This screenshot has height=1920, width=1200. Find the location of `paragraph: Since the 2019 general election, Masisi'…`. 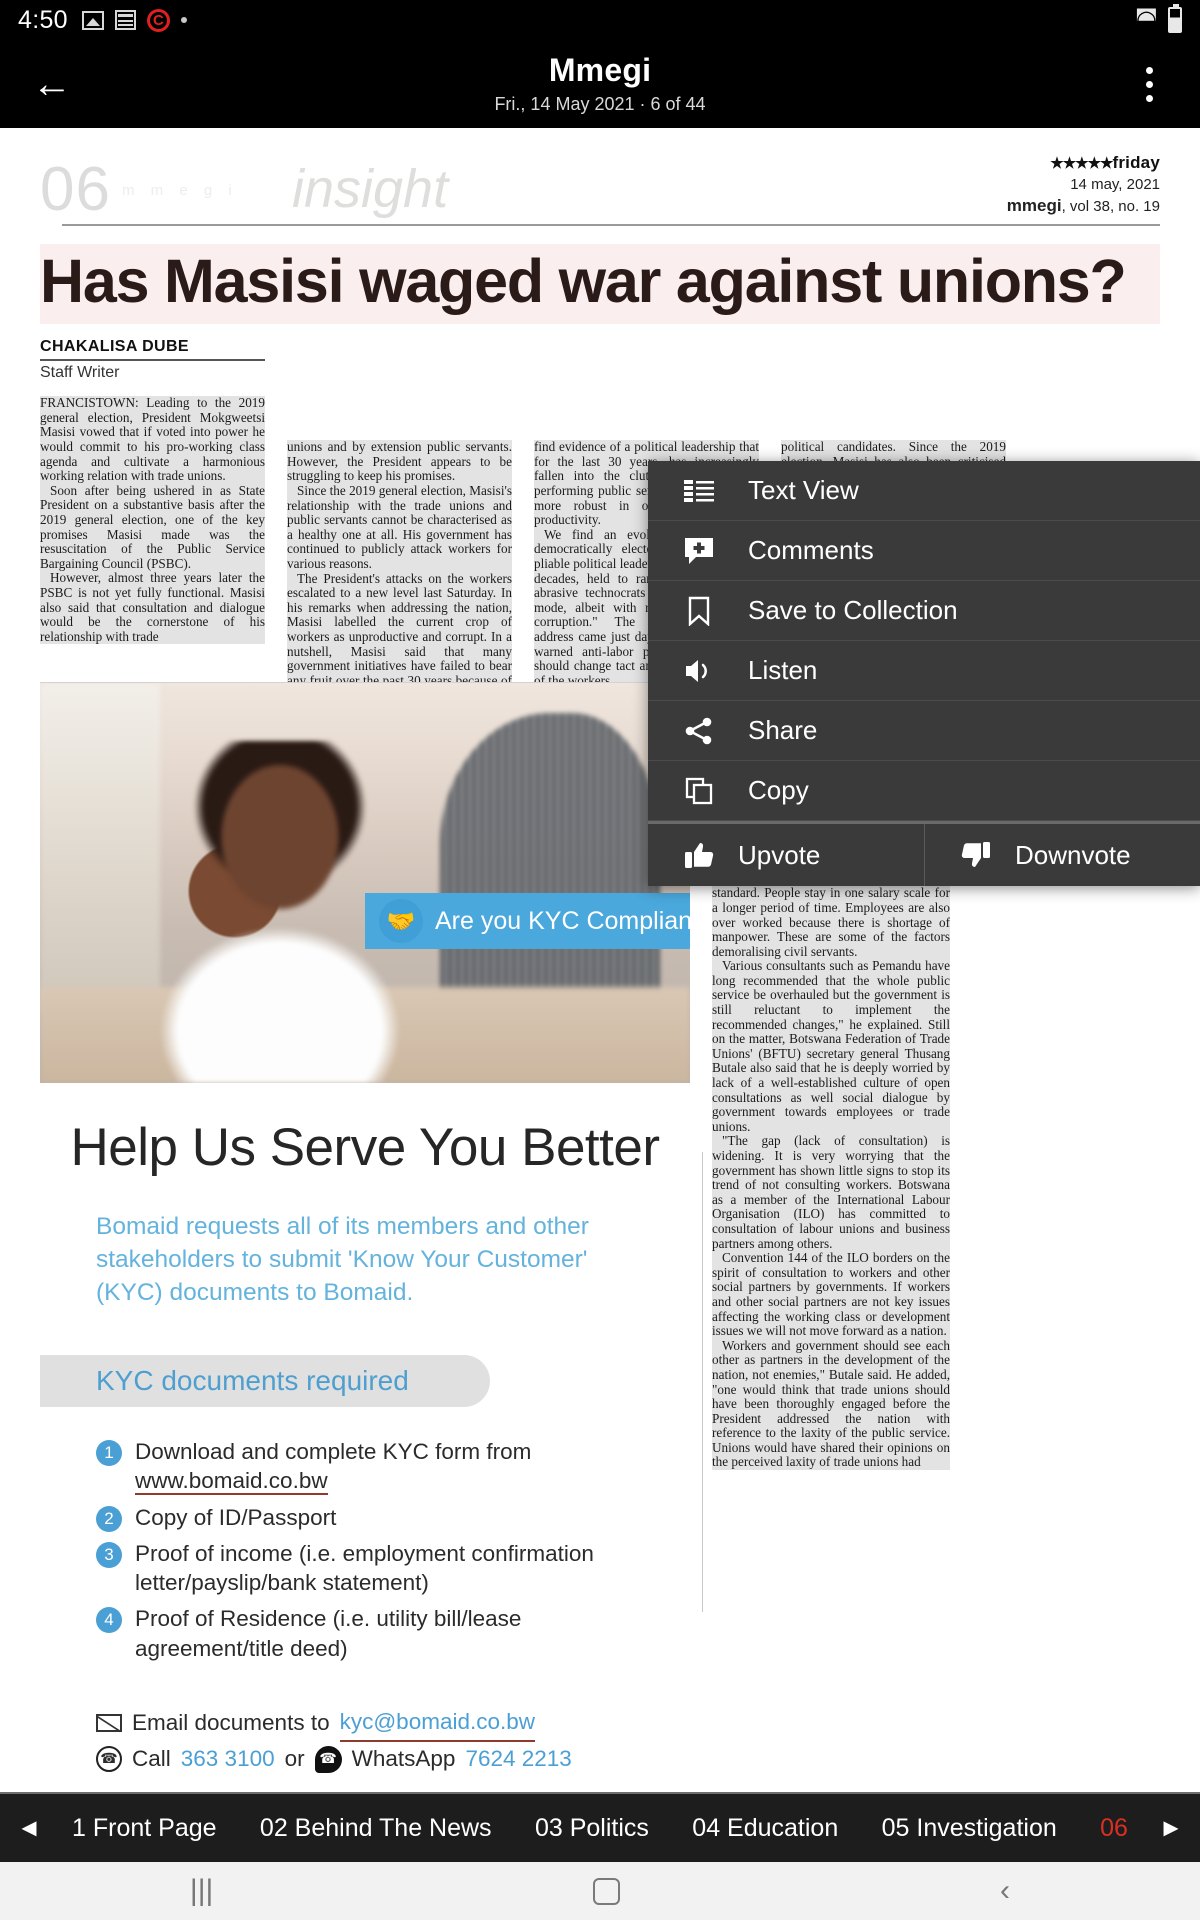

paragraph: Since the 2019 general election, Masisi'… is located at coordinates (399, 527).